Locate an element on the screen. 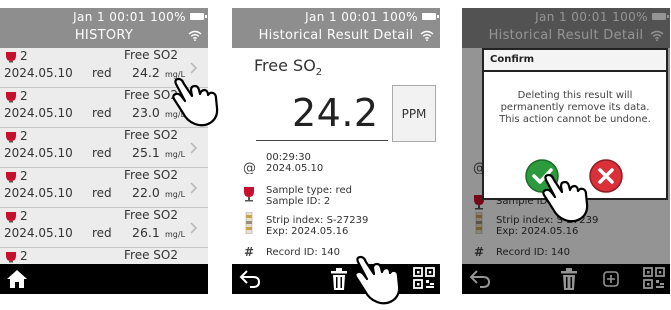  clock-icon: @ is located at coordinates (249, 167).